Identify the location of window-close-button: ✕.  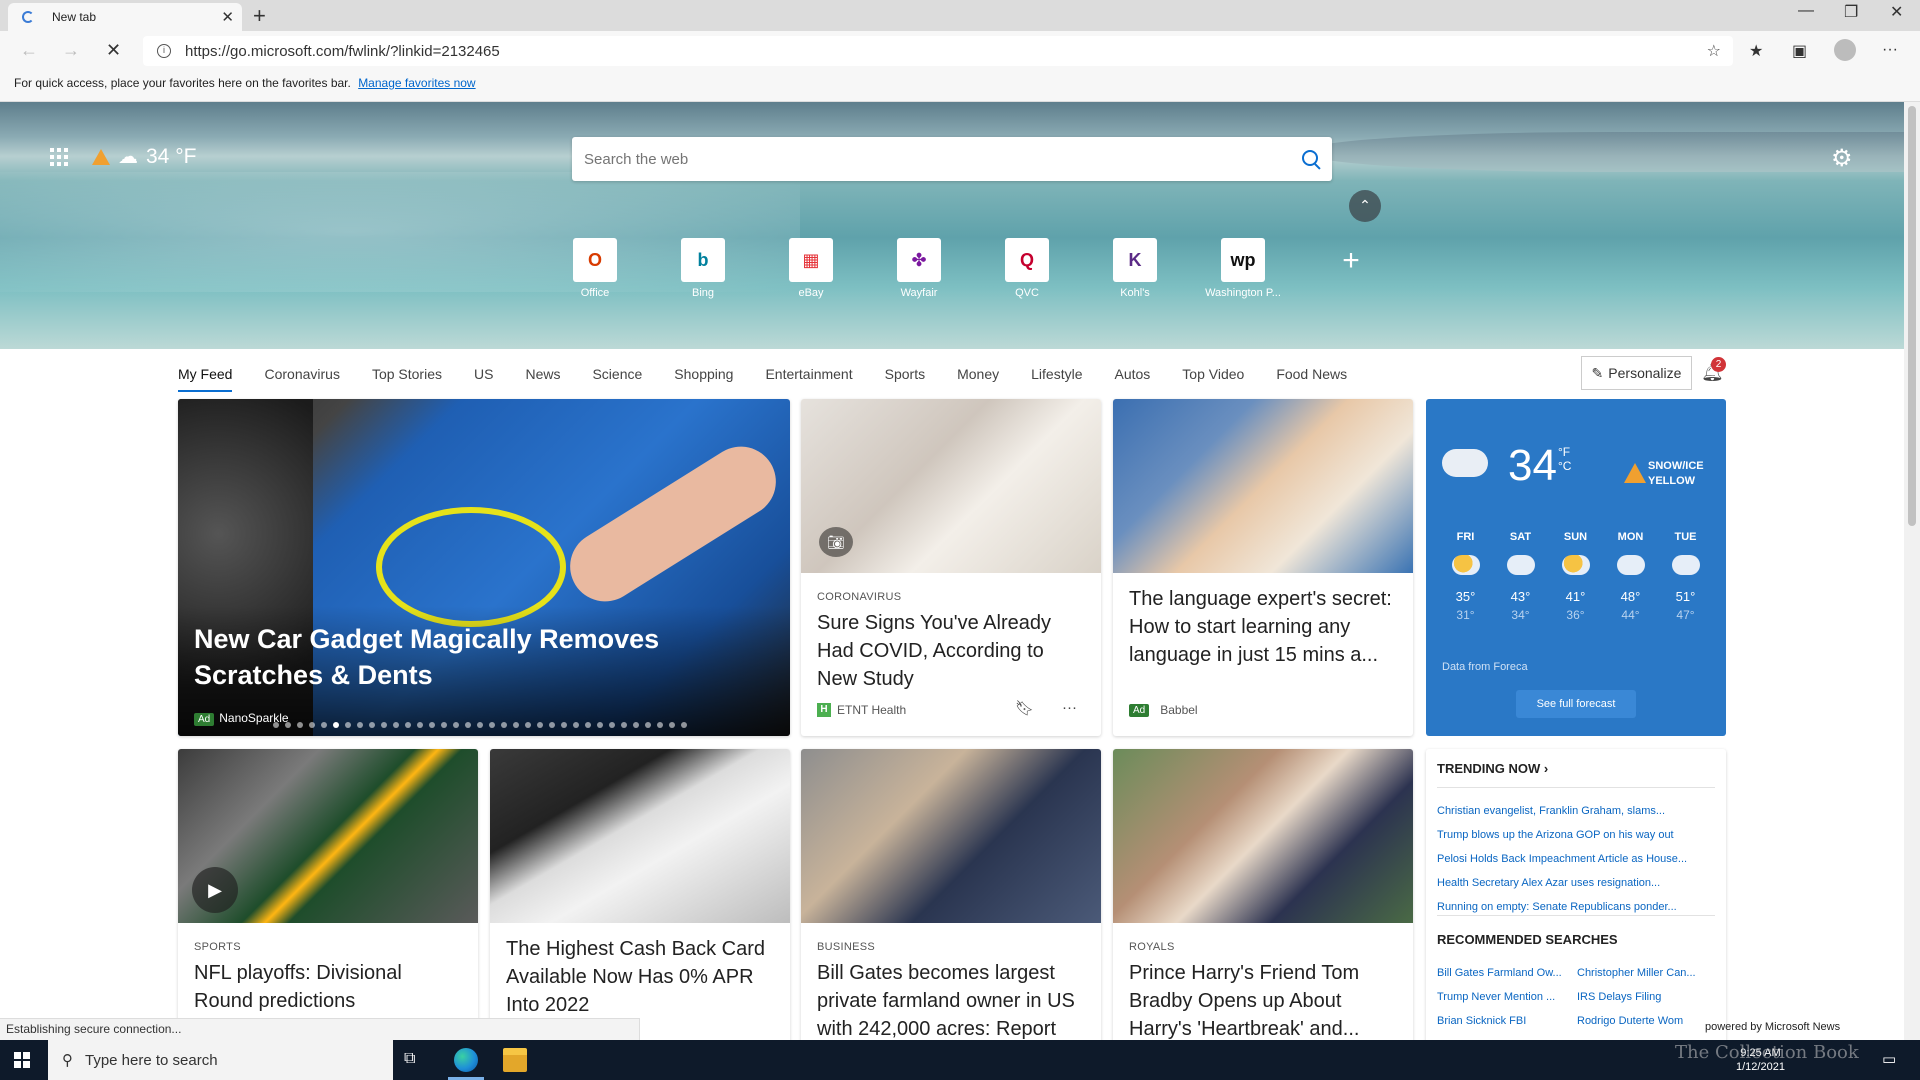
(1896, 12).